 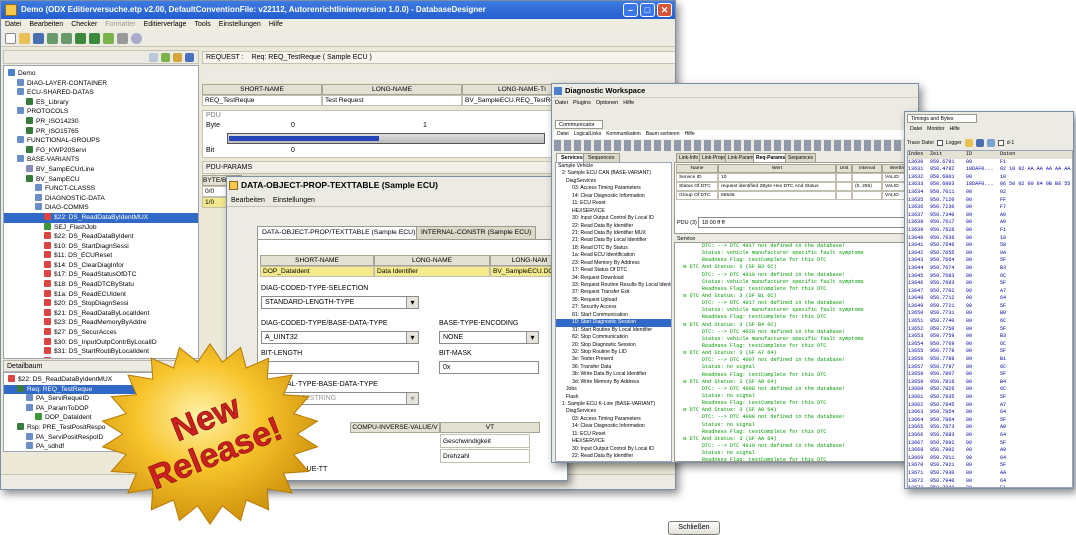 I want to click on trace-row: 13630 950.6791 00 F1, so click(x=990, y=163).